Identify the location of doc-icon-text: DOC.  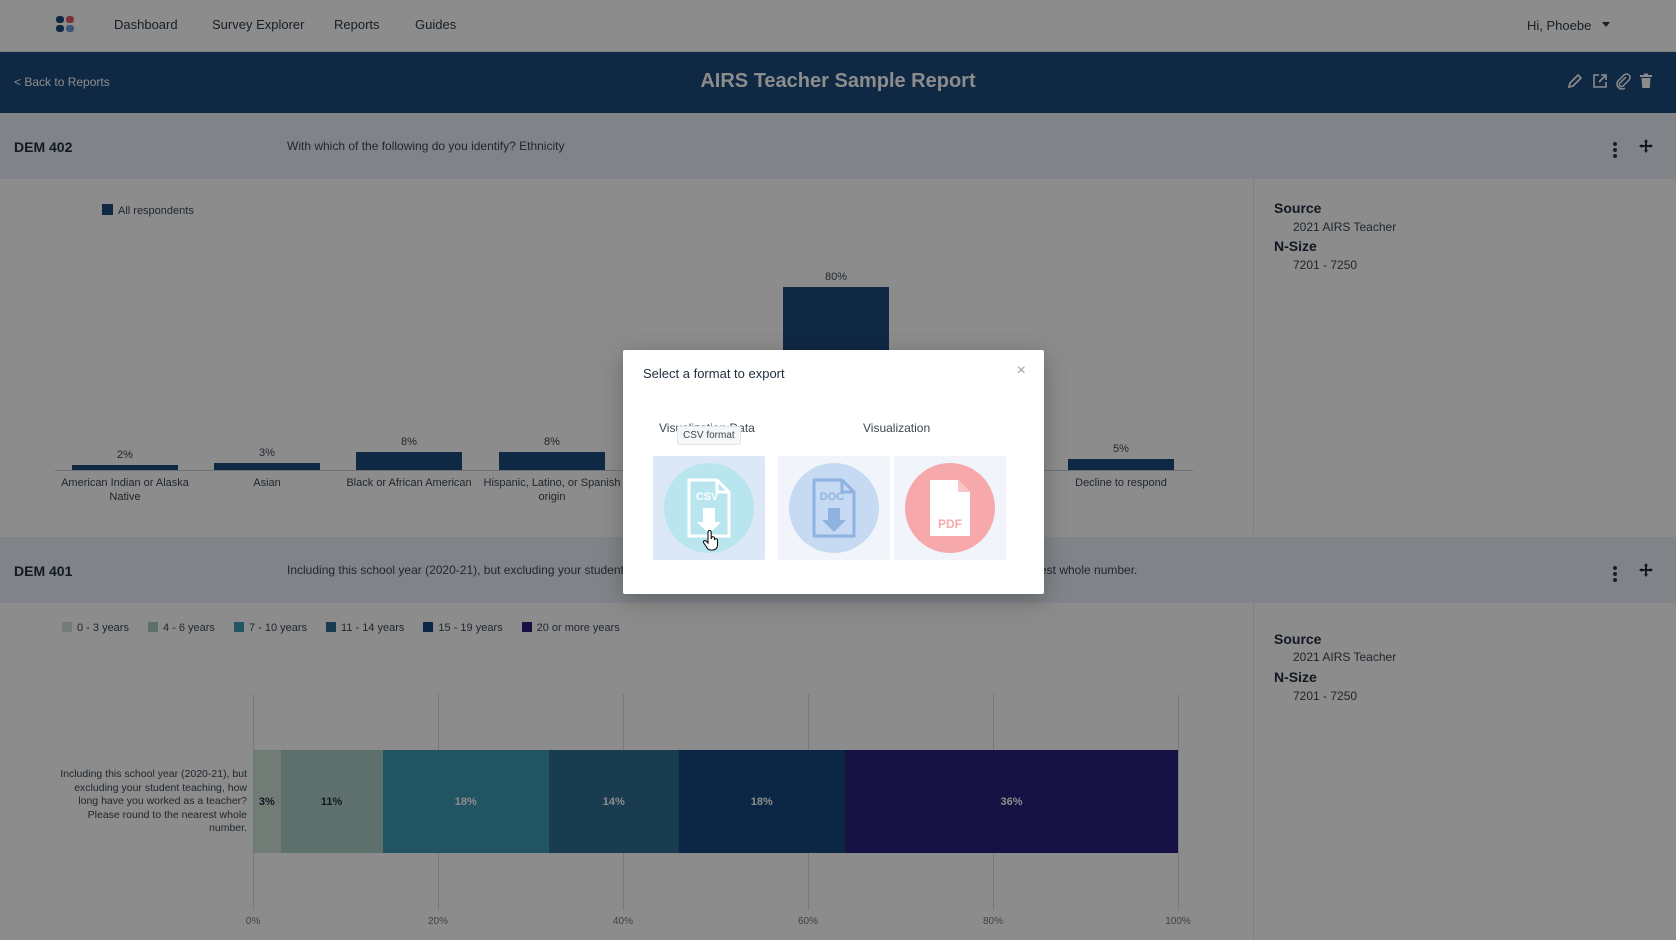
(832, 497).